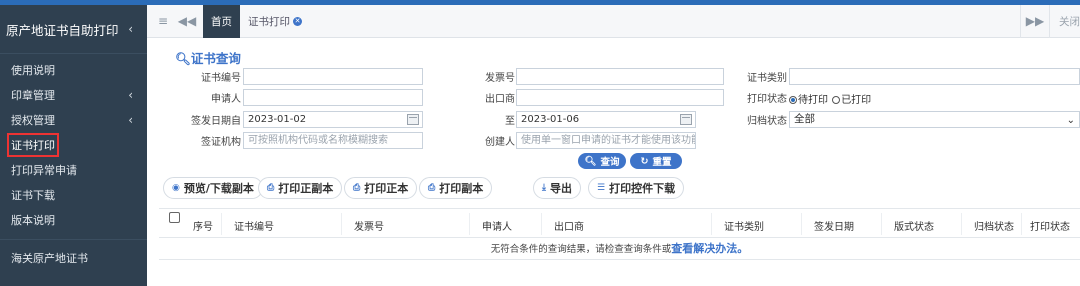 The image size is (1080, 286). Describe the element at coordinates (33, 70) in the screenshot. I see `sidebar-item-label: 使用说明` at that location.